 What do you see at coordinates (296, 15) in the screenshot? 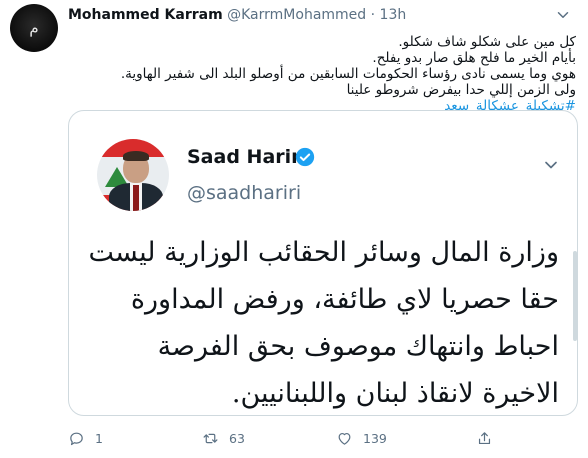
I see `author-handle: @KarrmMohammed` at bounding box center [296, 15].